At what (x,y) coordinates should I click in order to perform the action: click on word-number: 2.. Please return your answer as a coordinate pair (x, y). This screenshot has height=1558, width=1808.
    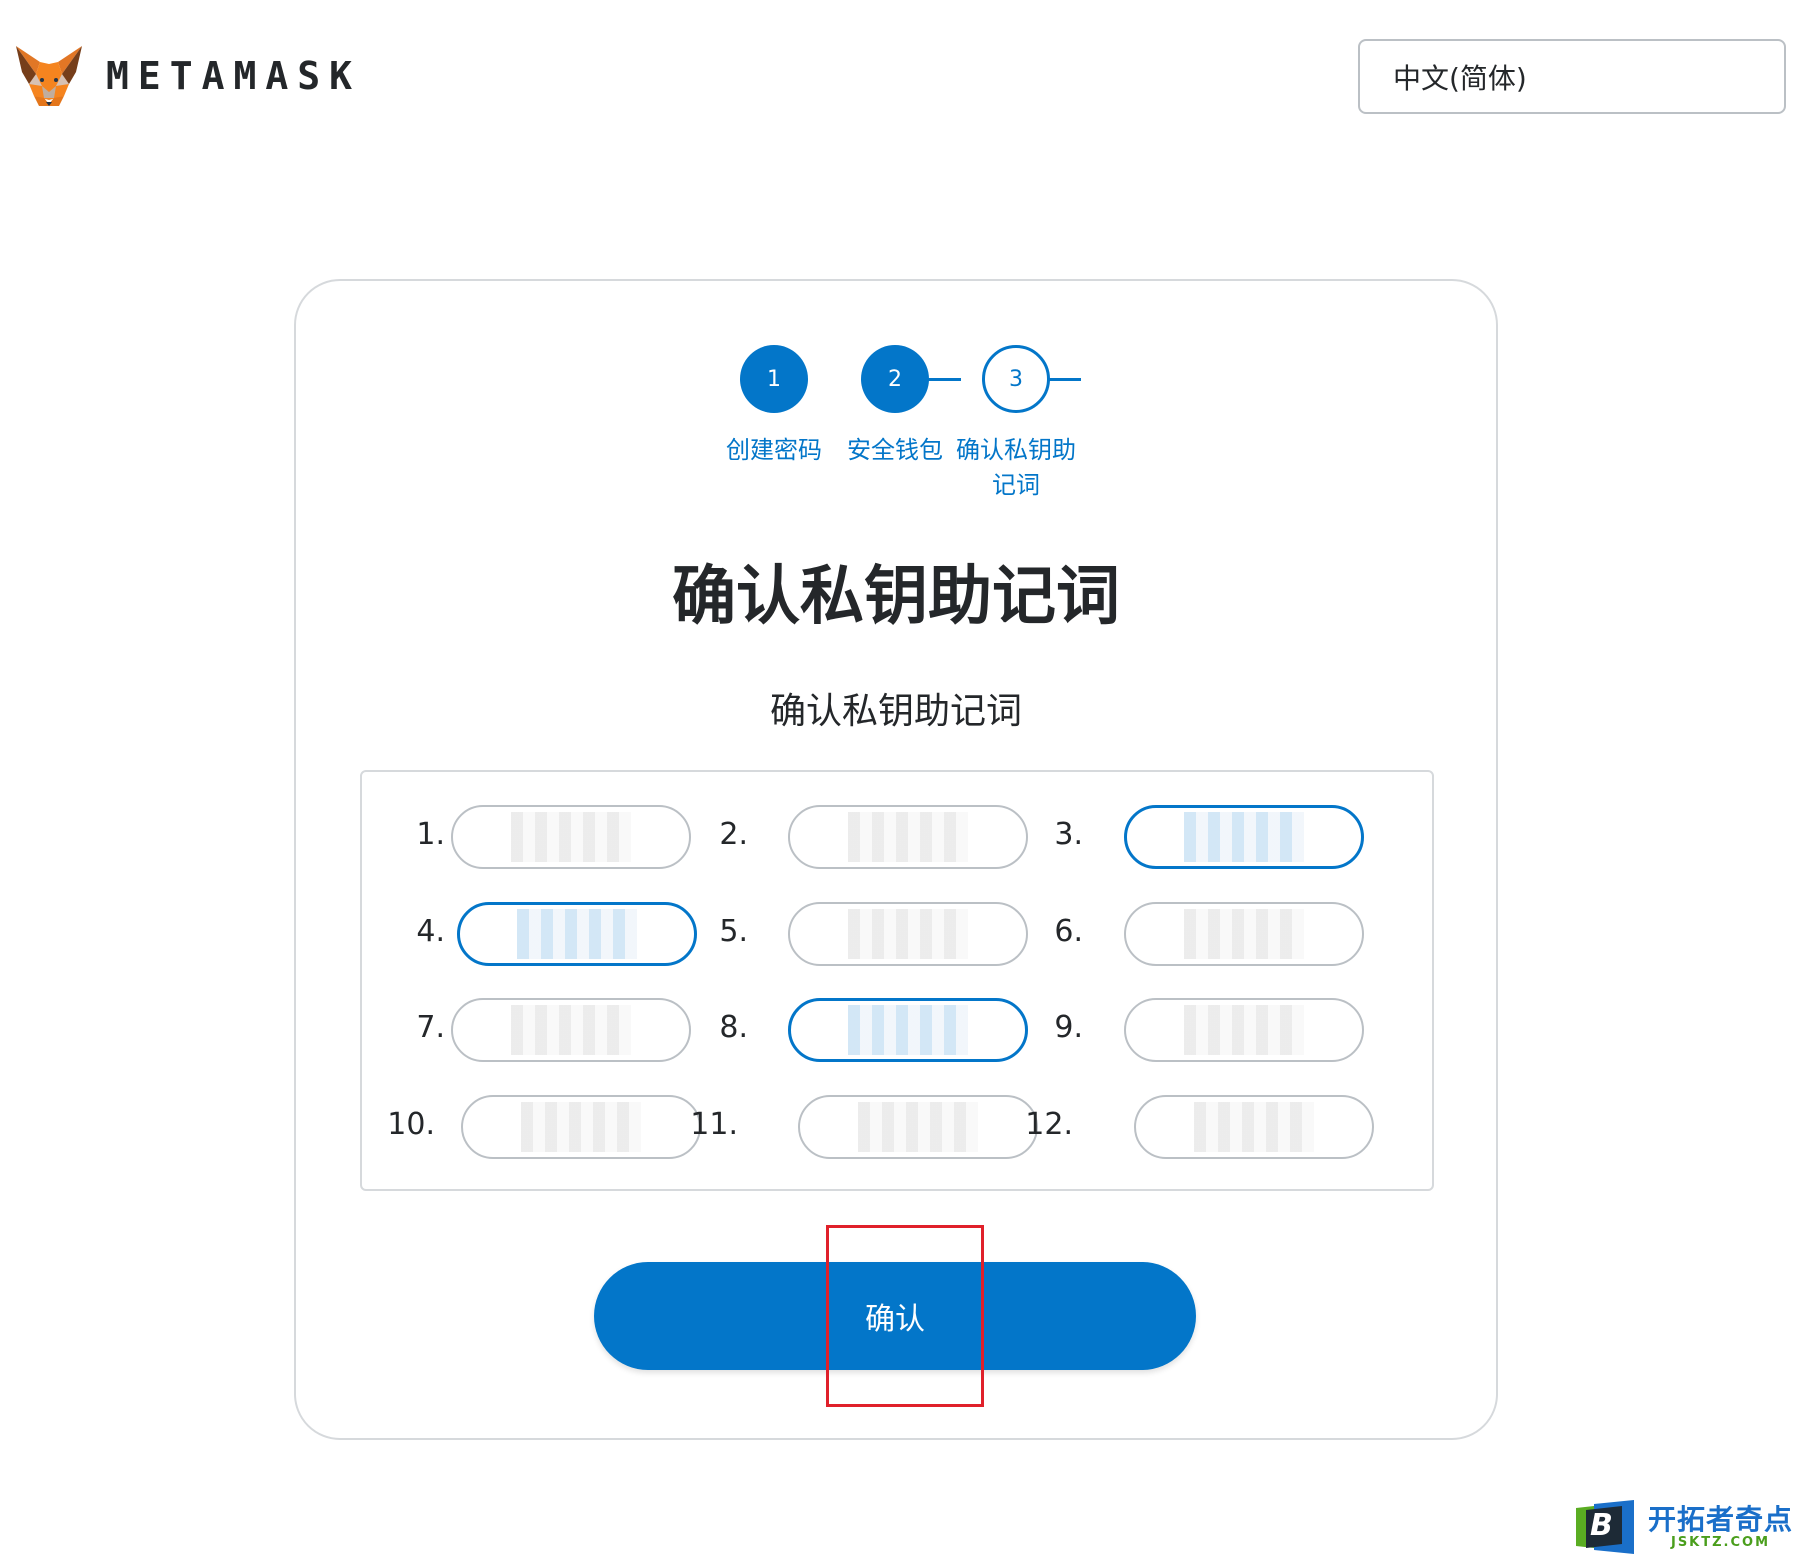
    Looking at the image, I should click on (733, 834).